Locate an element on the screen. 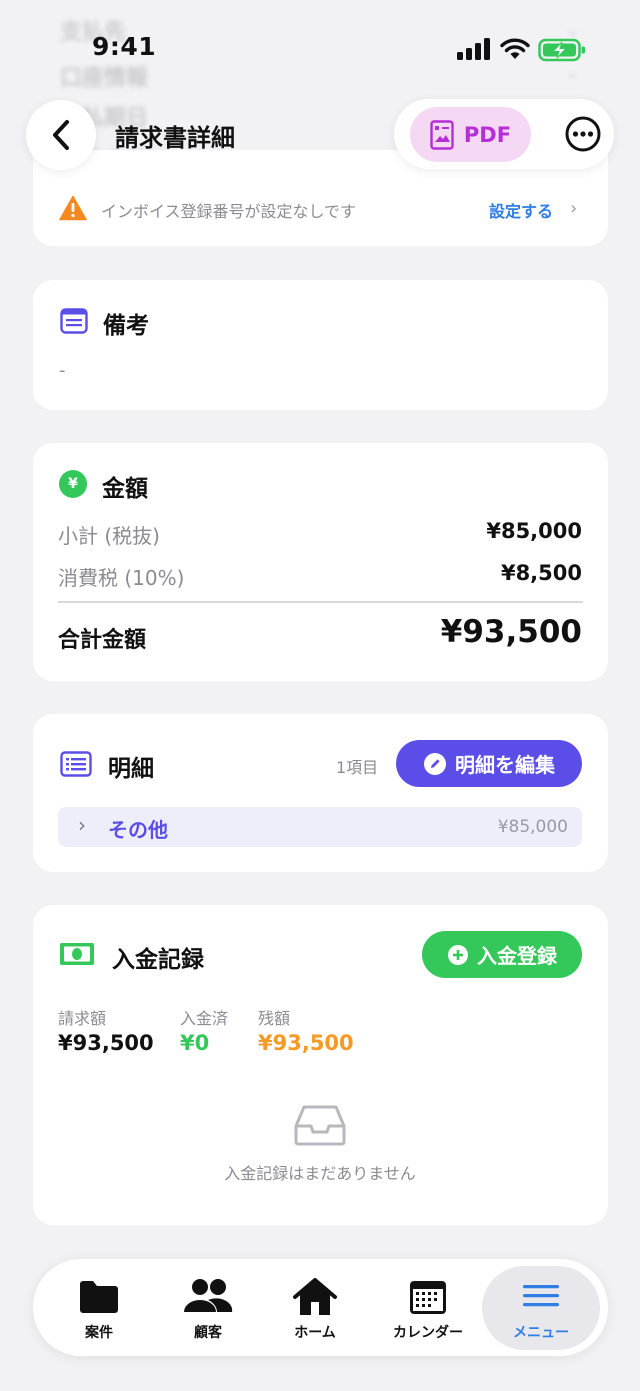 This screenshot has height=1391, width=640. empty-tray-icon is located at coordinates (320, 1127).